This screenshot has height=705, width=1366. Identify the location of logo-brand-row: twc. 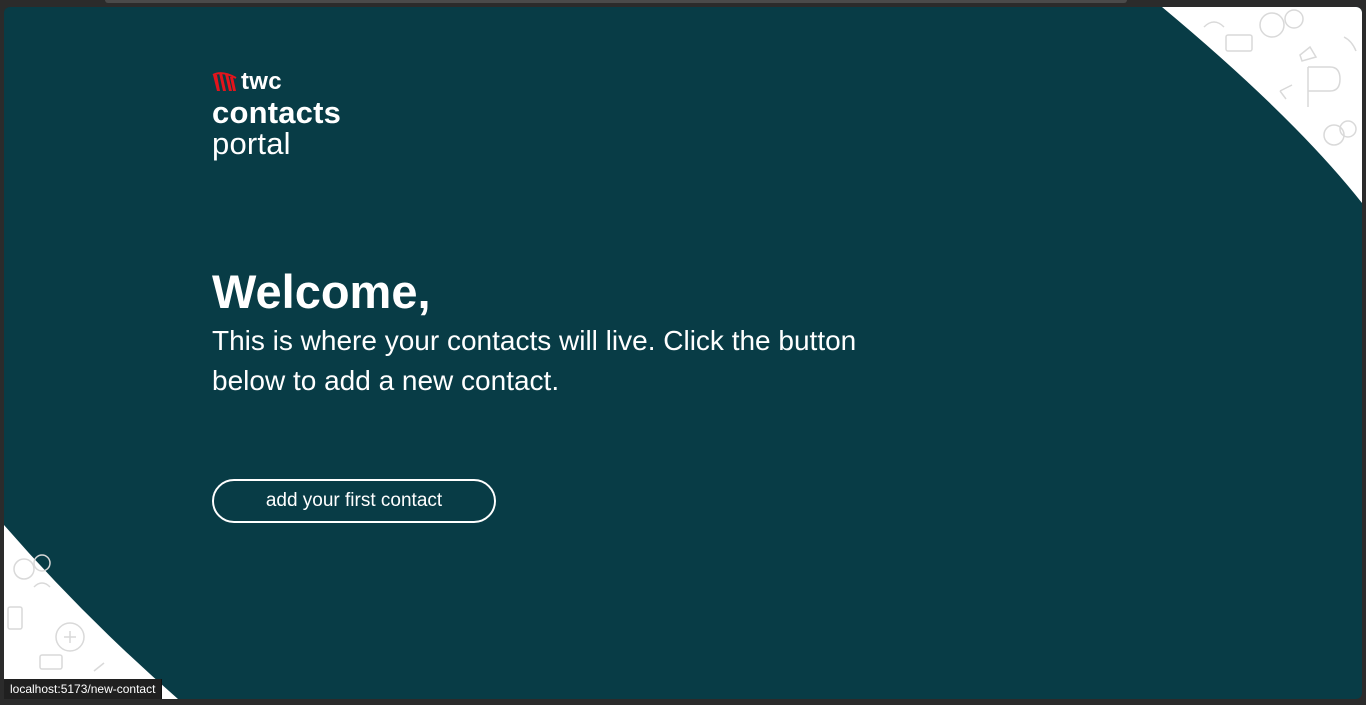
(276, 82).